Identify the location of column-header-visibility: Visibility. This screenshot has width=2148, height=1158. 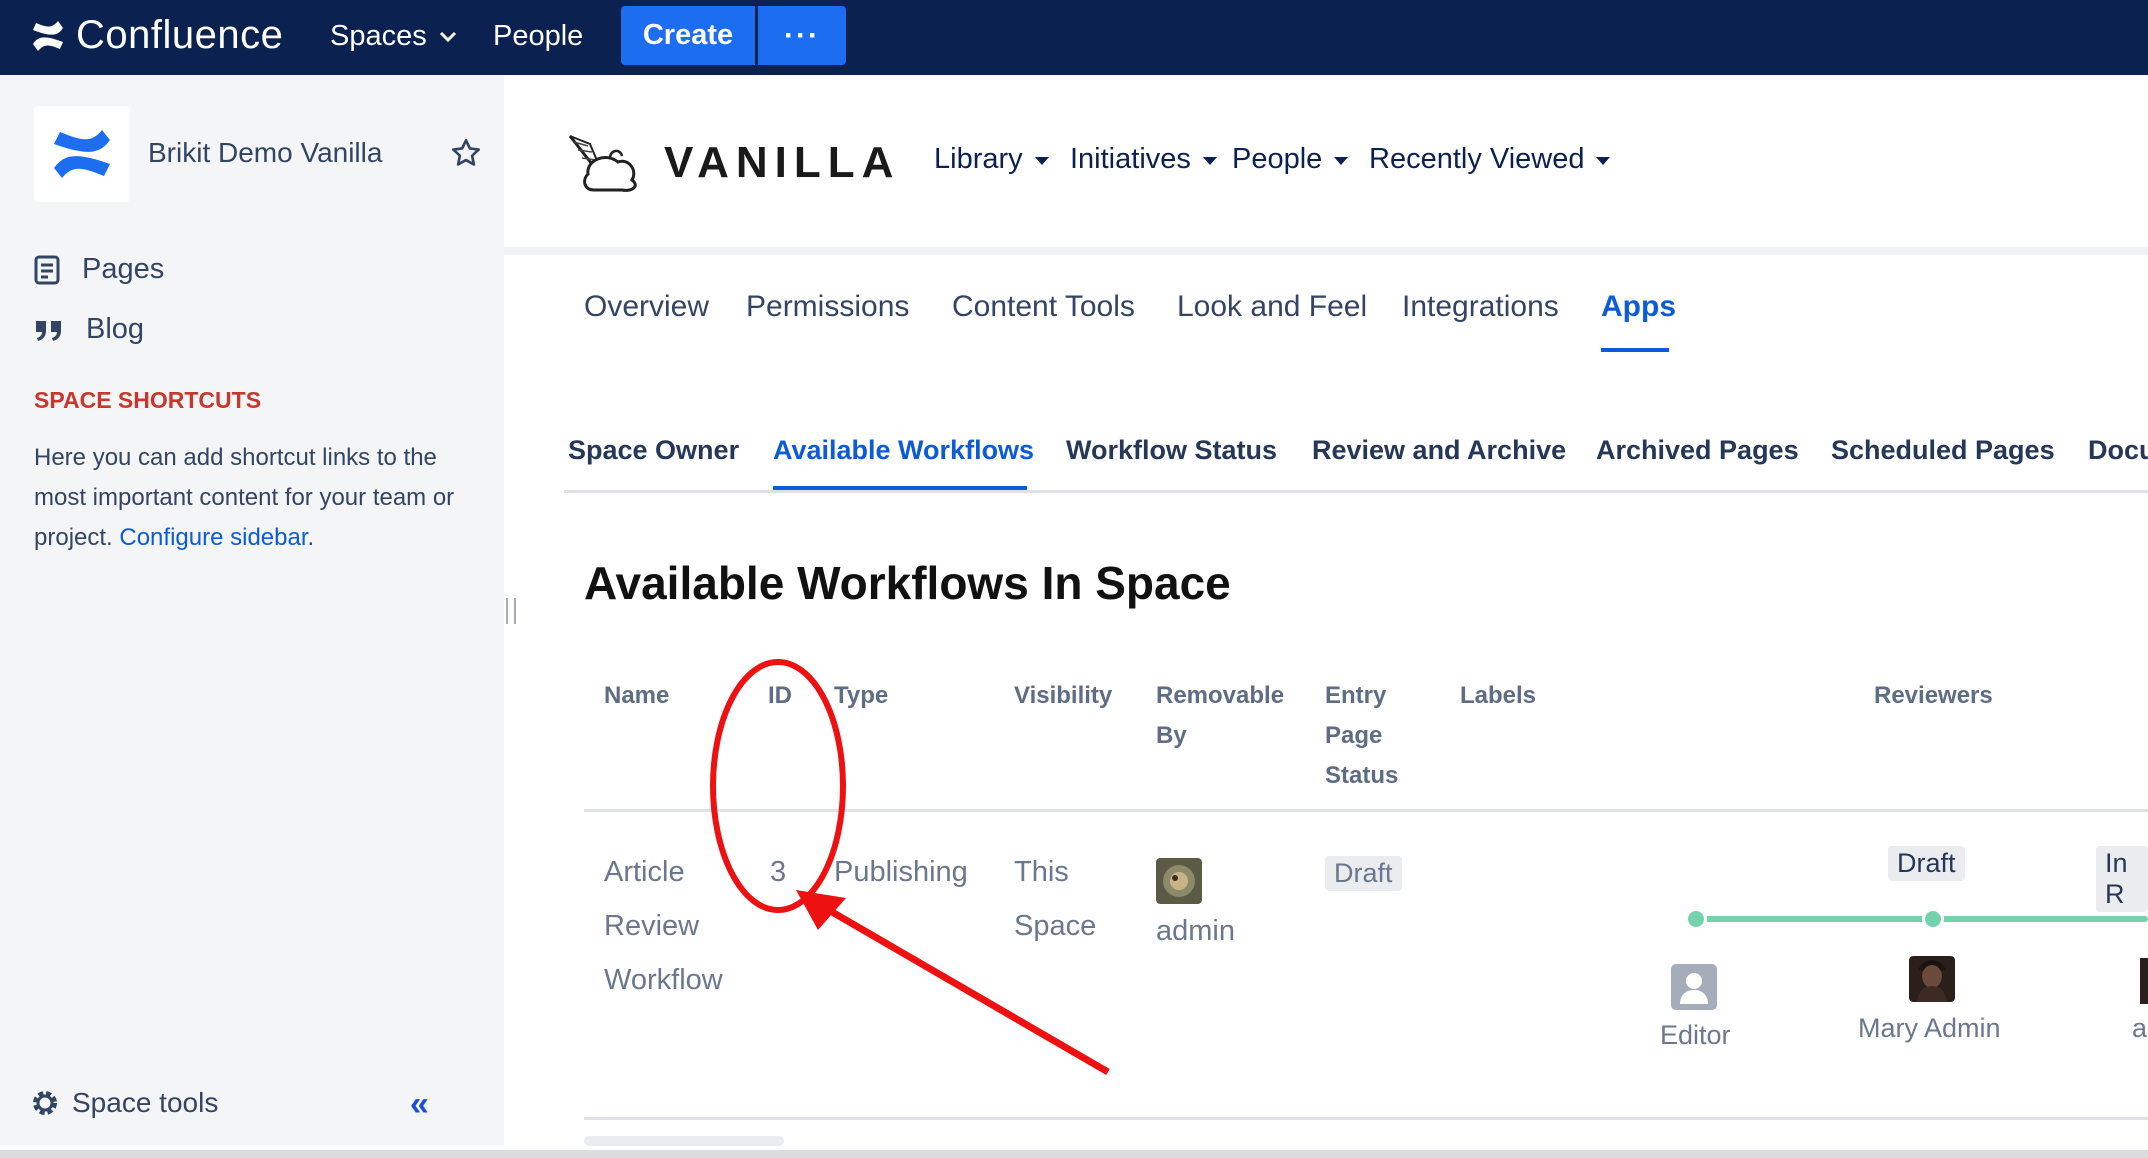
(1063, 696).